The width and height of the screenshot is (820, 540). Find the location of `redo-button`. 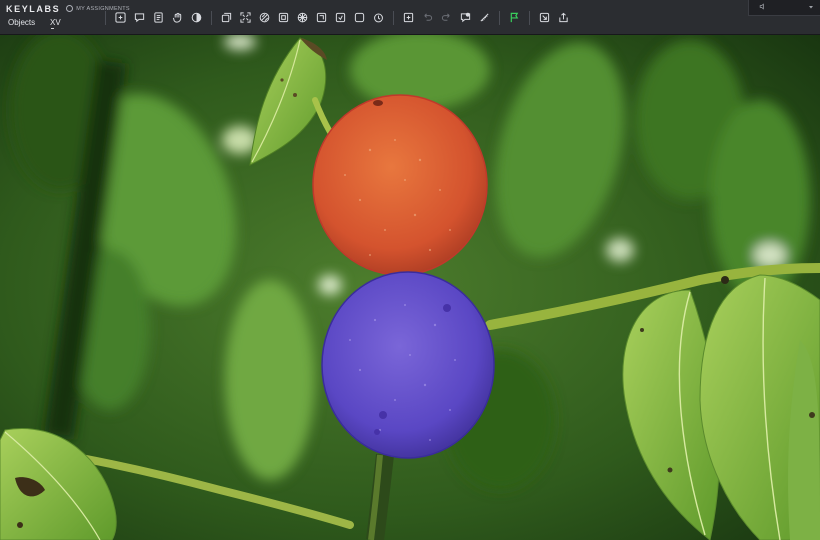

redo-button is located at coordinates (447, 18).